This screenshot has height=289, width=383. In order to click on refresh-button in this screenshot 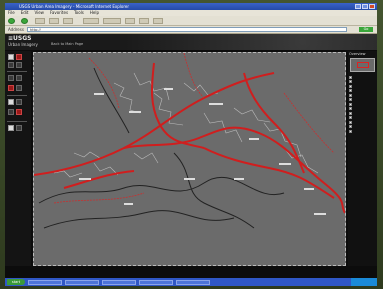, I will do `click(54, 21)`.